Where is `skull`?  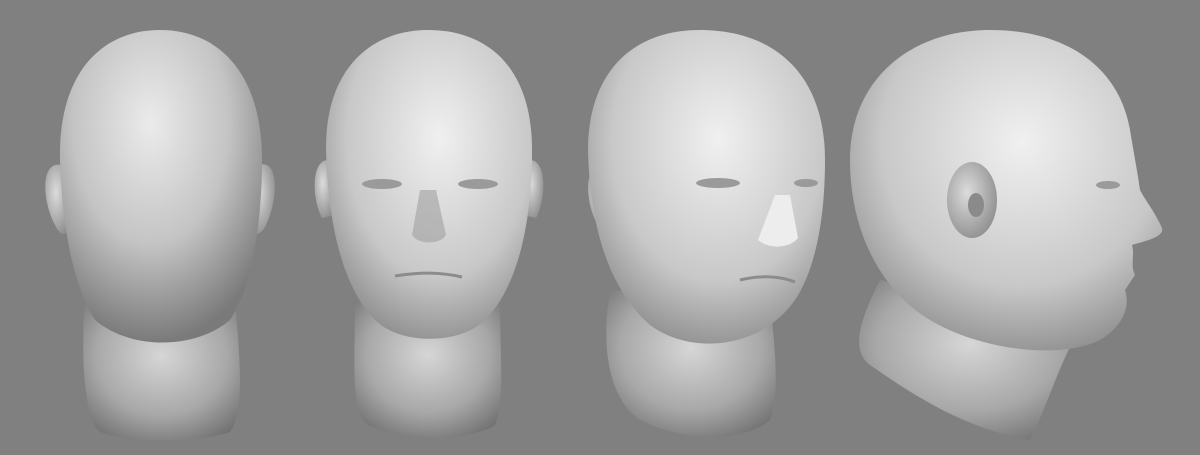
skull is located at coordinates (160, 186).